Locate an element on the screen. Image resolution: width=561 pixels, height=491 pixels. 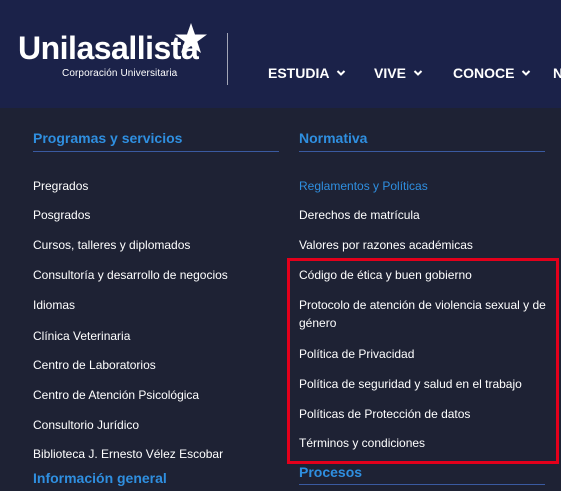
menu-link-clinica: Clínica Veterinaria is located at coordinates (81, 336).